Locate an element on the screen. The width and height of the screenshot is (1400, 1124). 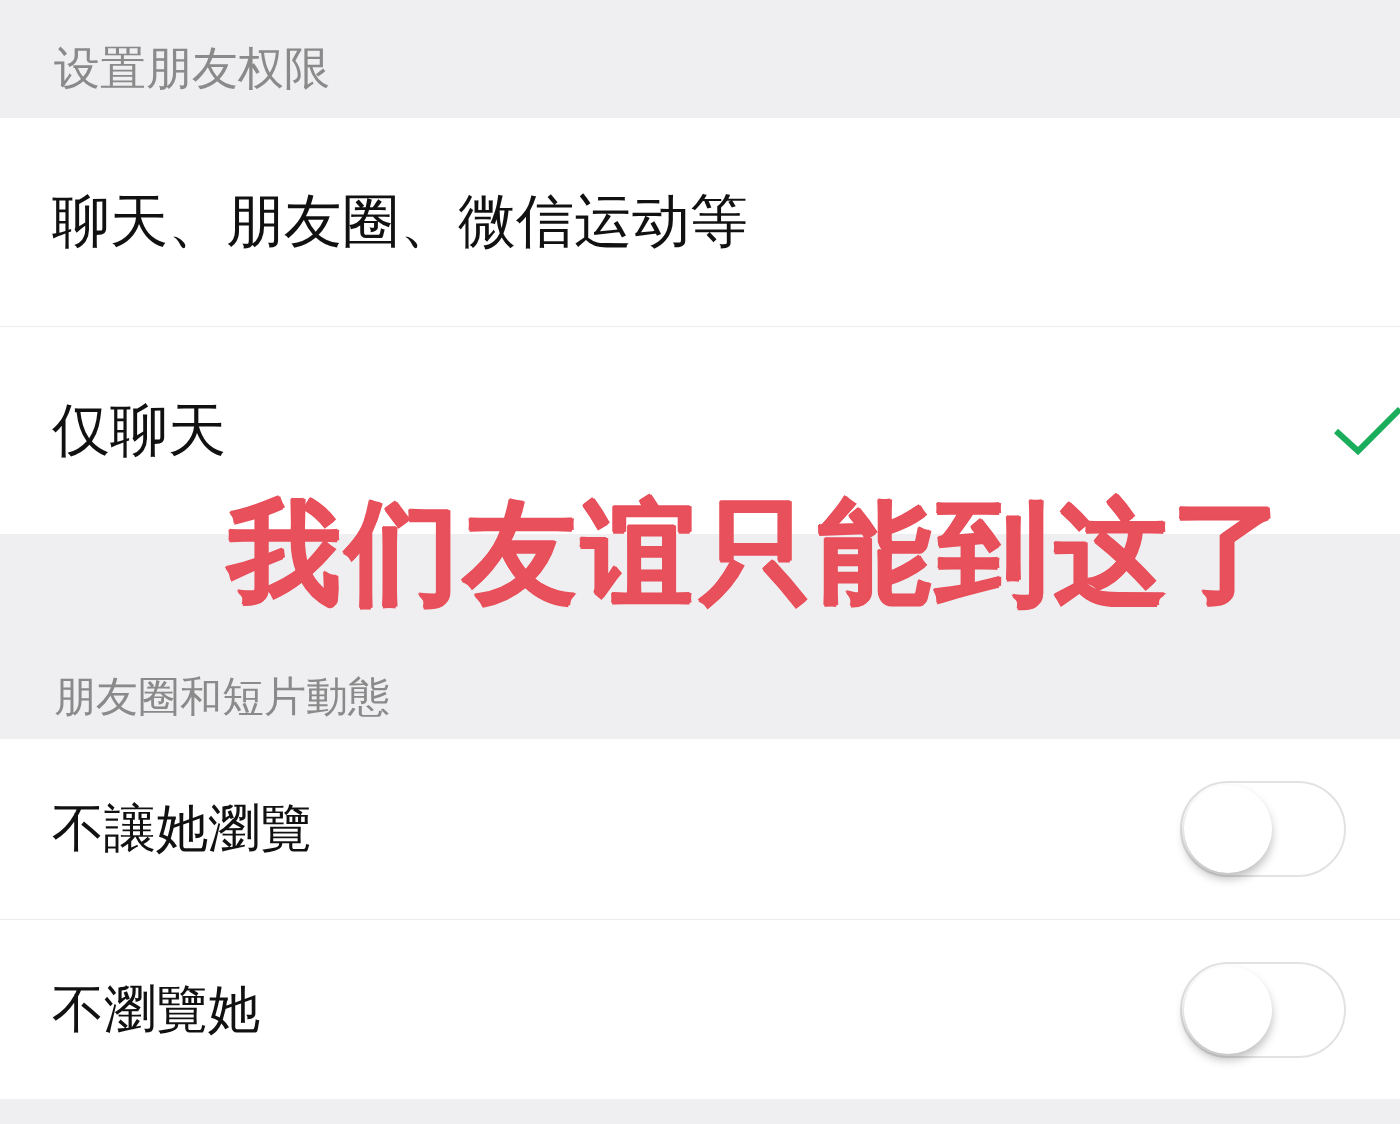
section-header: 朋友圈和短片動態 is located at coordinates (222, 697).